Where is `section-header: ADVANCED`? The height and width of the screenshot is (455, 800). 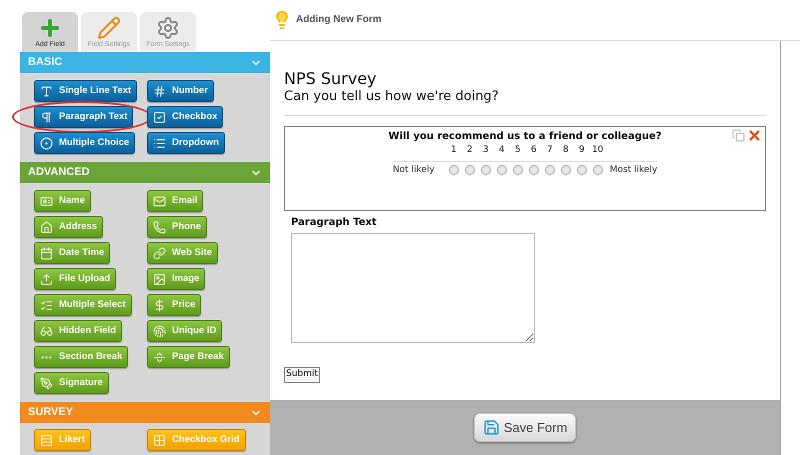
section-header: ADVANCED is located at coordinates (145, 172).